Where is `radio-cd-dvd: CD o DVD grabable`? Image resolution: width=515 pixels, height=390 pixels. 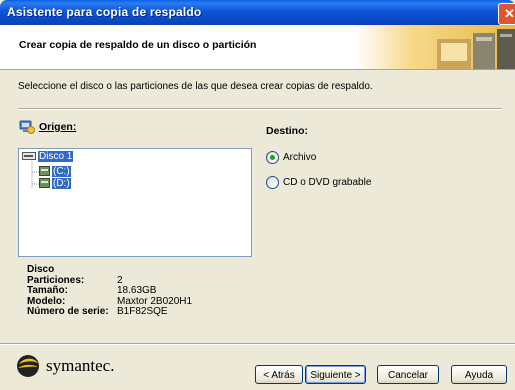 radio-cd-dvd: CD o DVD grabable is located at coordinates (318, 183).